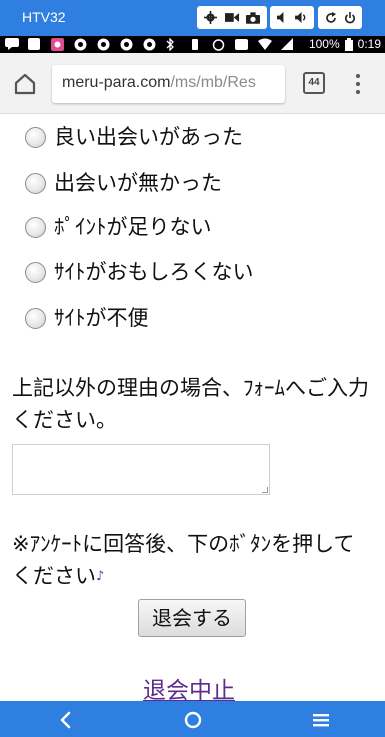 The height and width of the screenshot is (737, 385). Describe the element at coordinates (13, 44) in the screenshot. I see `chat-icon` at that location.